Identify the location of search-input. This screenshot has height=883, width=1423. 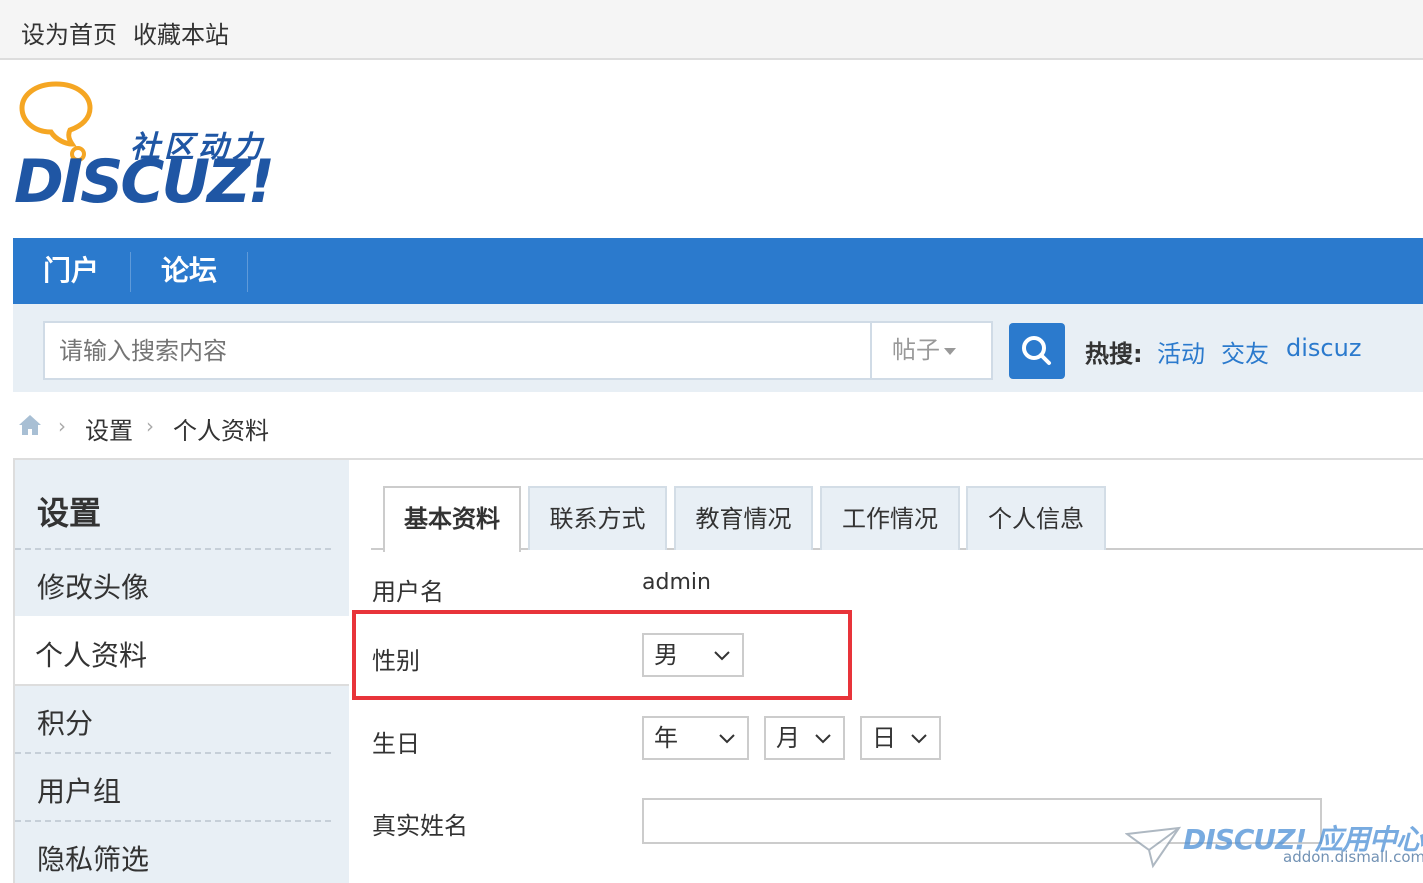
(457, 350).